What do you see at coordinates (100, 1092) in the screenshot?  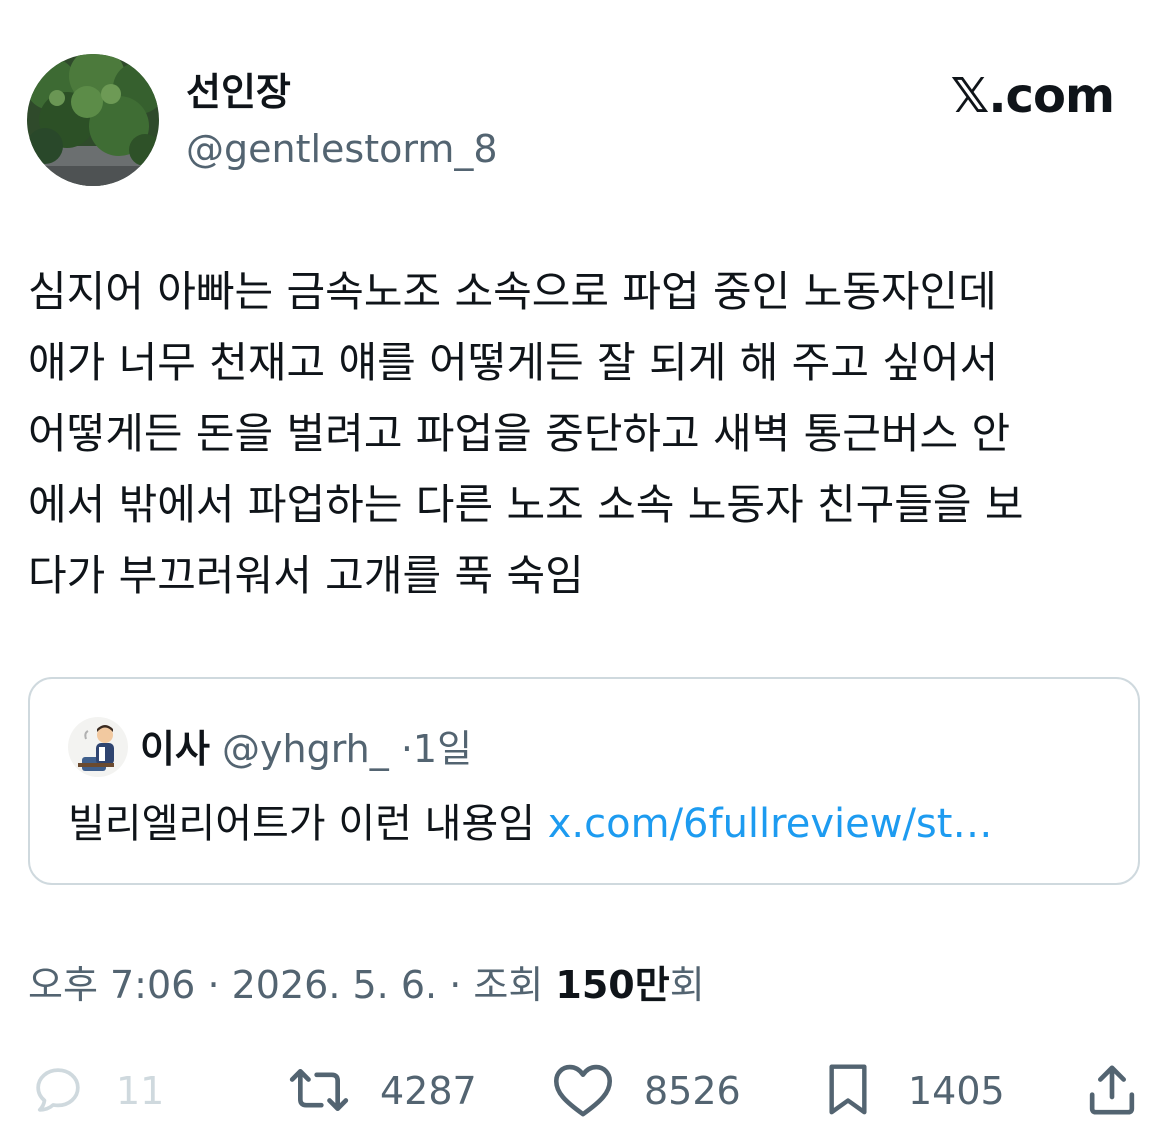 I see `reply-button: 11` at bounding box center [100, 1092].